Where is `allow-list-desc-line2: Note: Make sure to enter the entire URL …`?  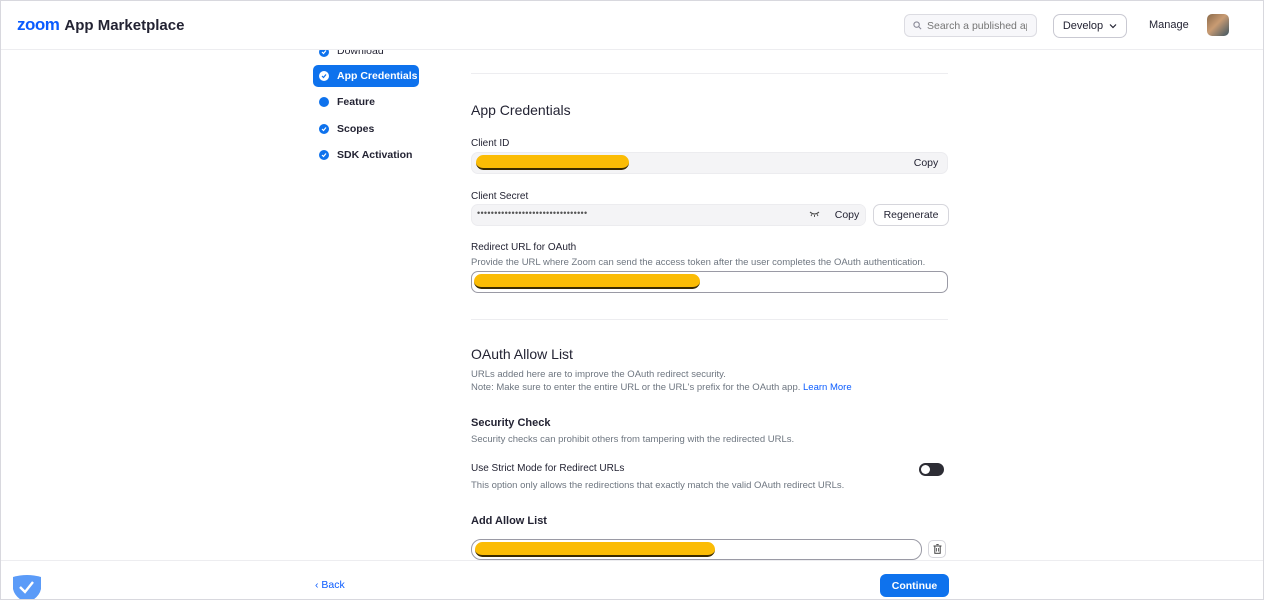 allow-list-desc-line2: Note: Make sure to enter the entire URL … is located at coordinates (661, 387).